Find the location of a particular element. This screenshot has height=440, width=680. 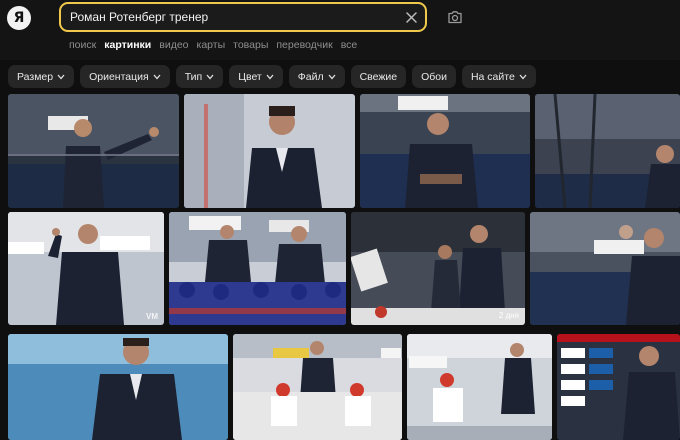

filter-size: Размер is located at coordinates (41, 76).